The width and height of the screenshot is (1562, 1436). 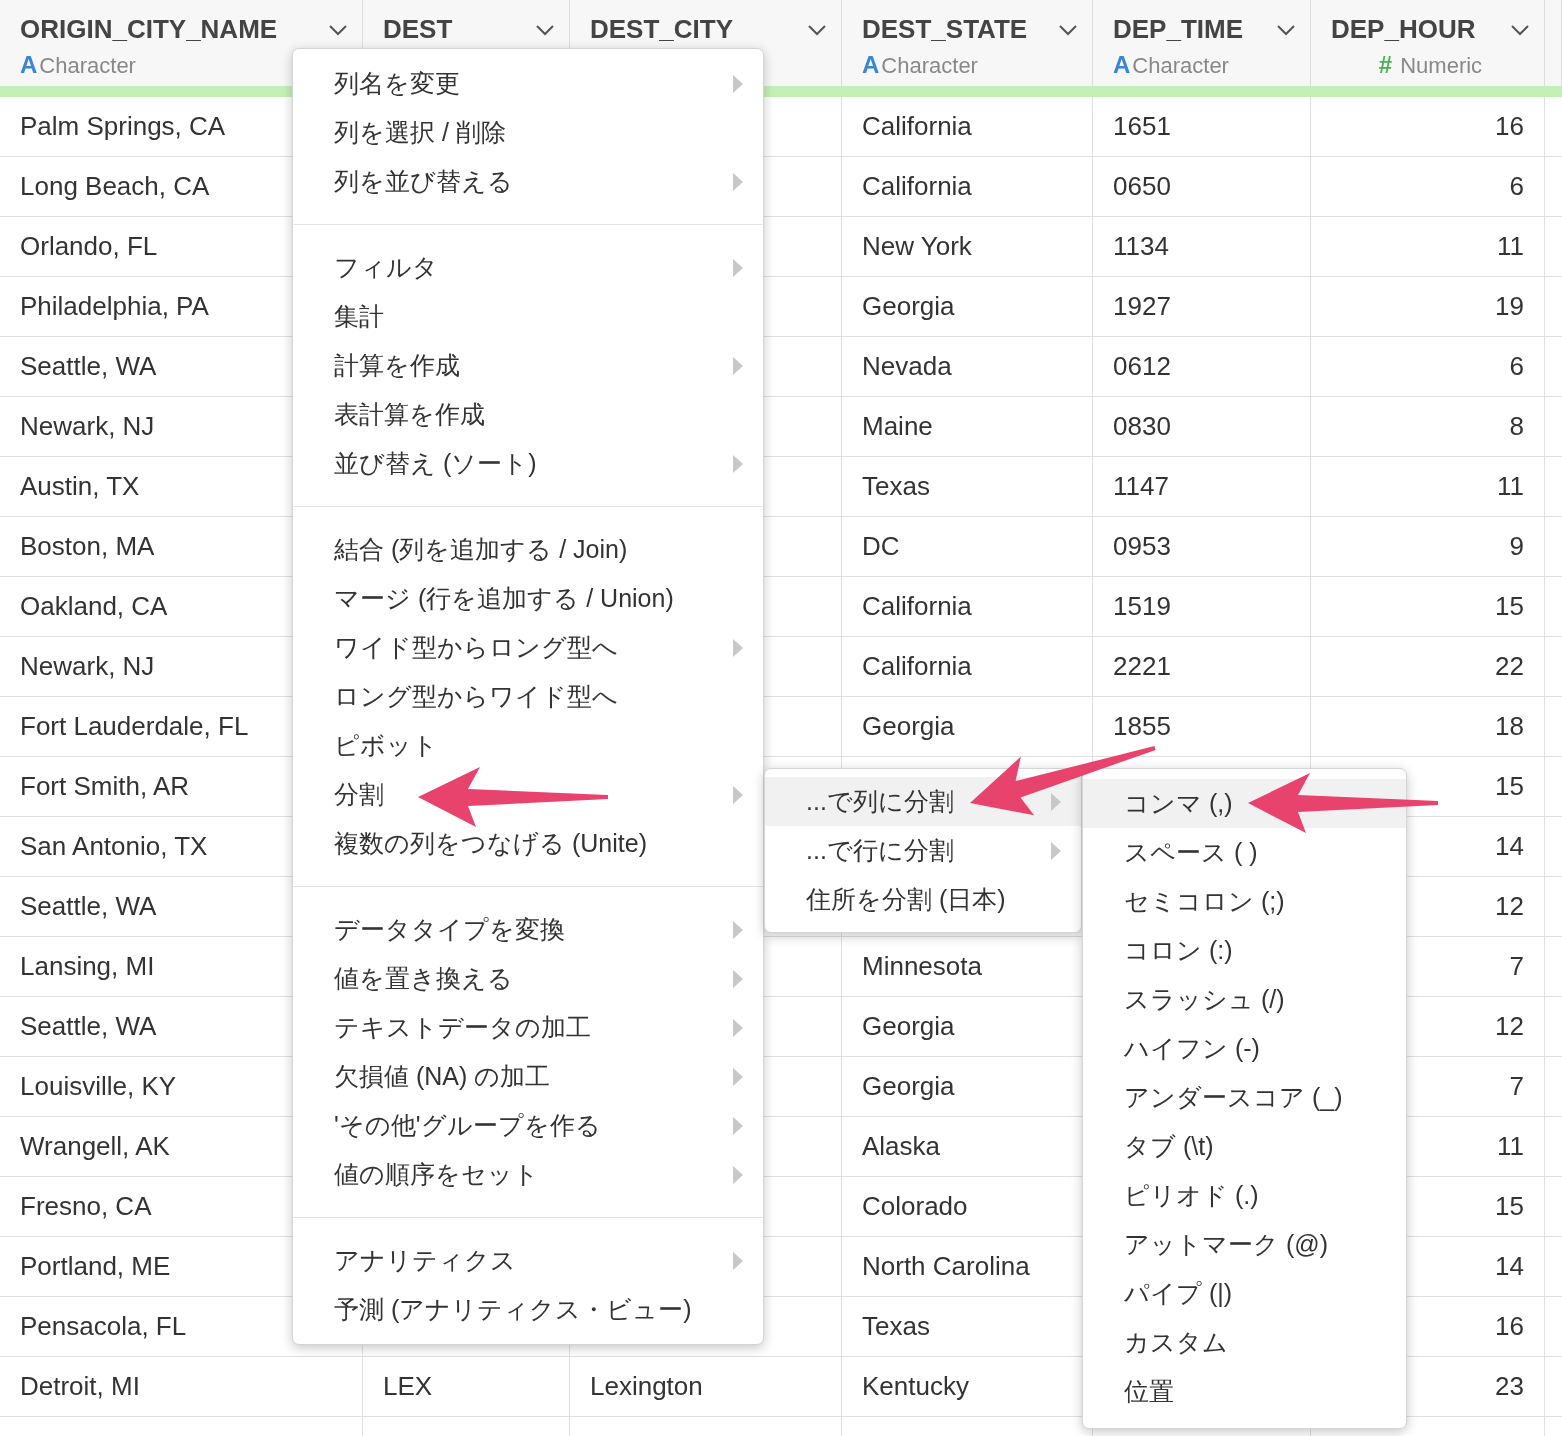 I want to click on table-cell: San Antonio, TX, so click(x=114, y=846).